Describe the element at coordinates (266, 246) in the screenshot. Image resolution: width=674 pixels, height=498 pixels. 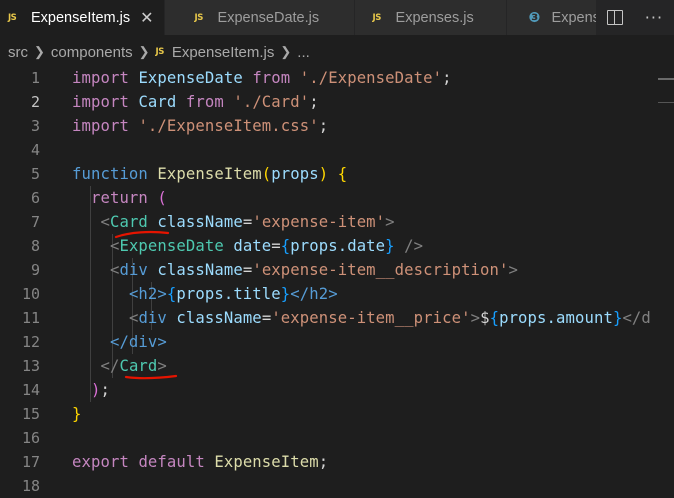
I see `code-text: <ExpenseDate date={props.date} />` at that location.